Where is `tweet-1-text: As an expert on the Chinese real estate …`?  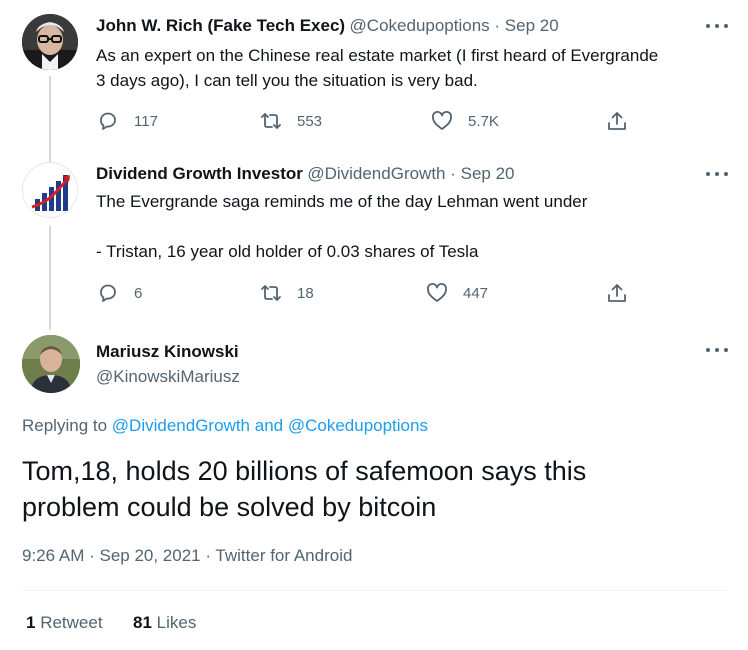 tweet-1-text: As an expert on the Chinese real estate … is located at coordinates (377, 68).